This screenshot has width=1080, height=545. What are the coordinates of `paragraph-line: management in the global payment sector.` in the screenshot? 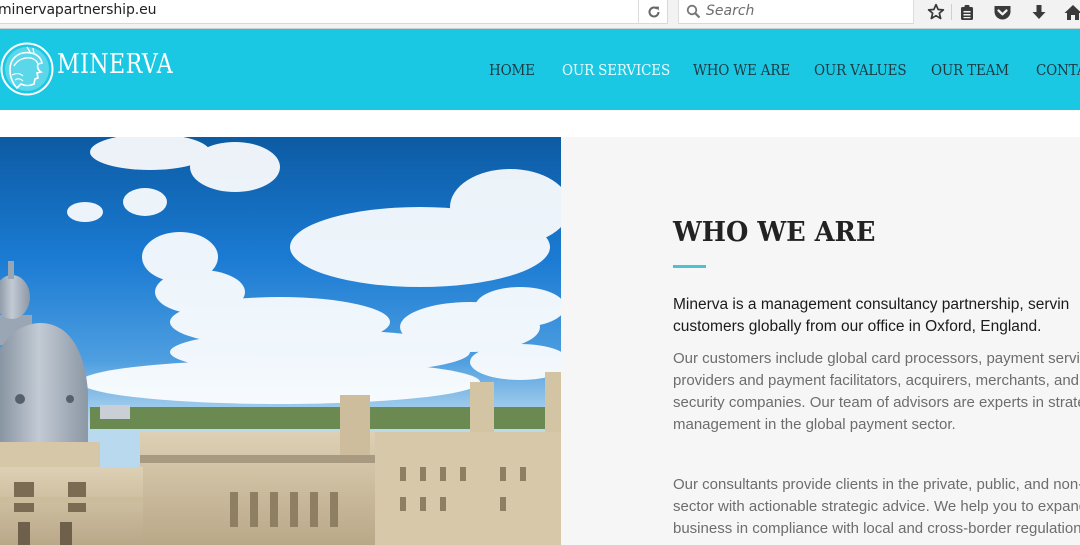 It's located at (814, 424).